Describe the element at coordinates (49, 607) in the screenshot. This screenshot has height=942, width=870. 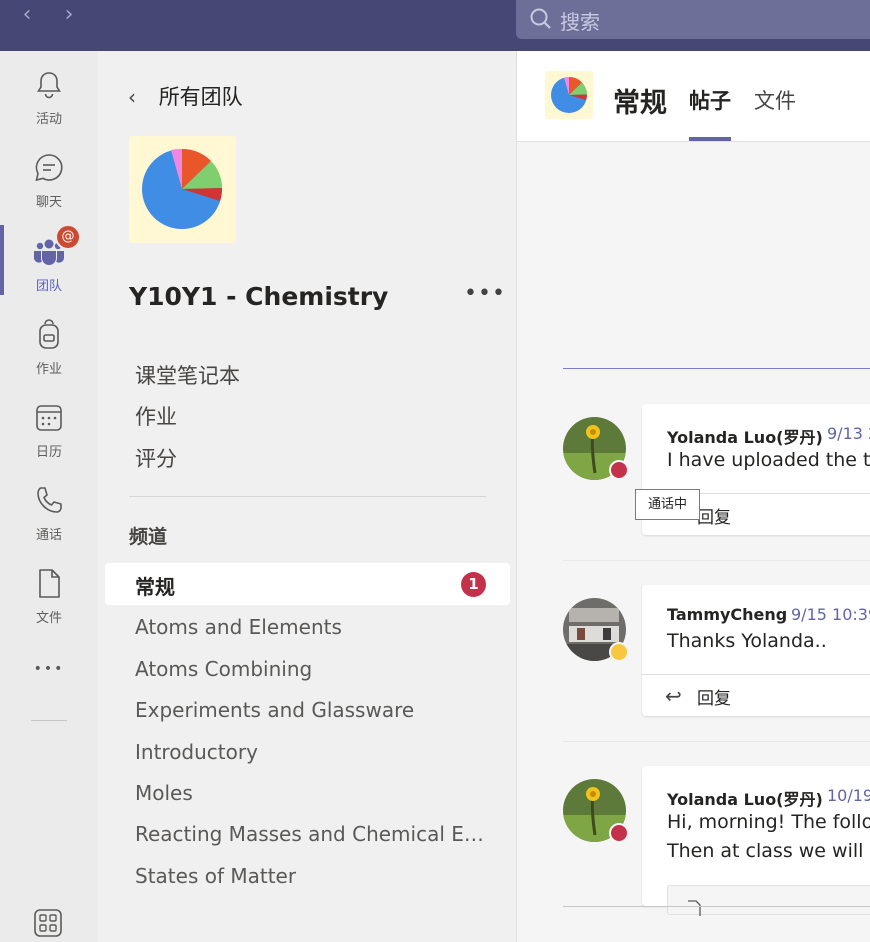
I see `rail-item-files: 文件` at that location.